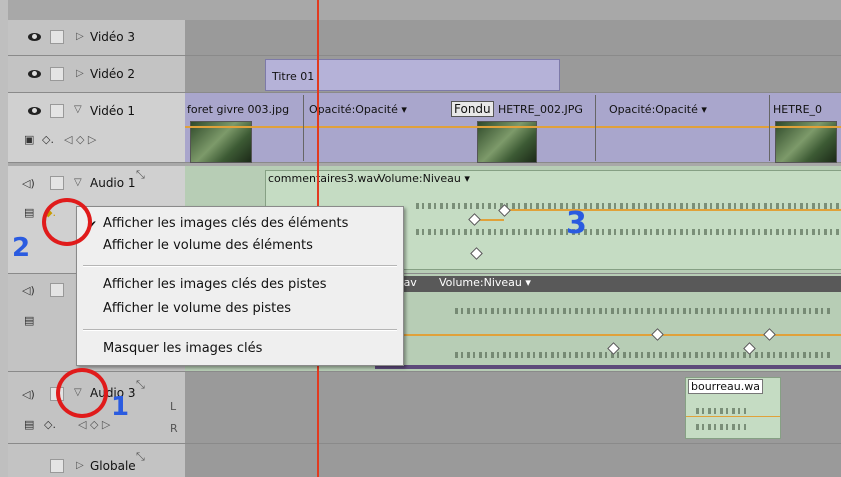 The image size is (841, 477). I want to click on clip-label: foret givre 003.jpg, so click(238, 109).